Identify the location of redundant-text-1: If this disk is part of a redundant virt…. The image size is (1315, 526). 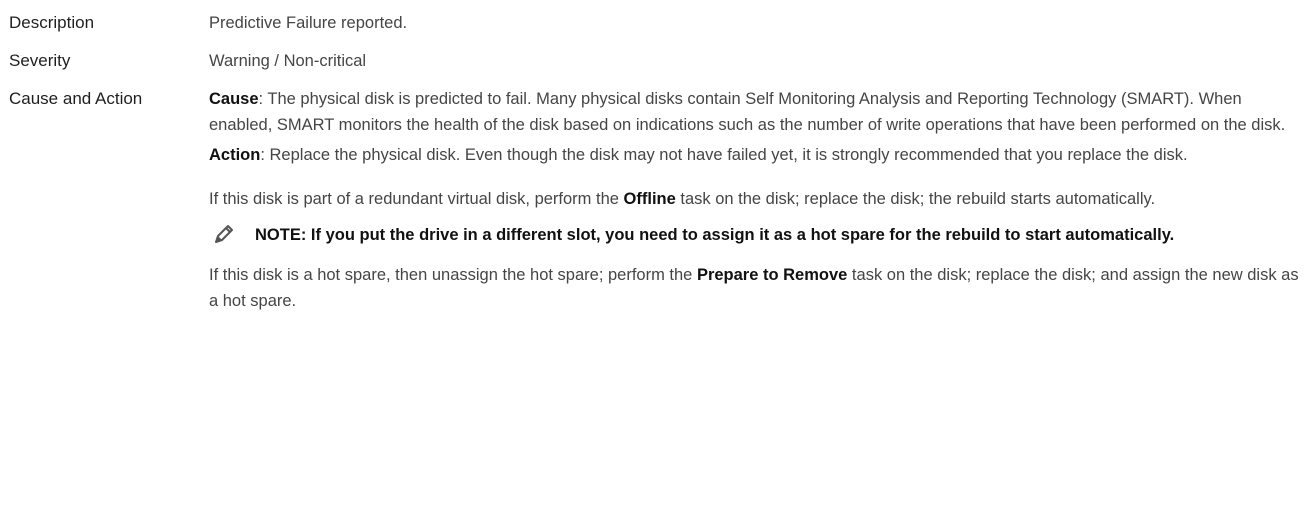
(416, 199).